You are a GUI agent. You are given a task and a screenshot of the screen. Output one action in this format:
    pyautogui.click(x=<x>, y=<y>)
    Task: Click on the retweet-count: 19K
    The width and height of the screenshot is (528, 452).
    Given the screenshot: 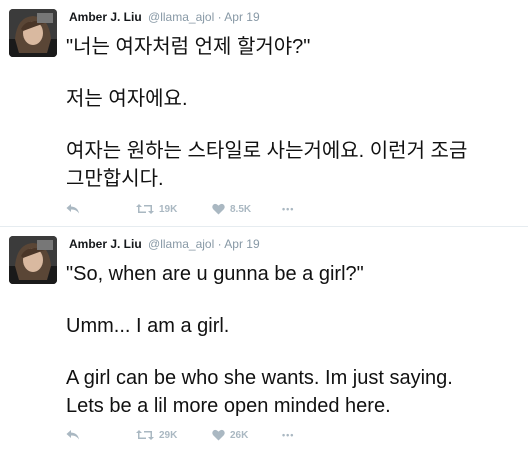 What is the action you would take?
    pyautogui.click(x=168, y=209)
    